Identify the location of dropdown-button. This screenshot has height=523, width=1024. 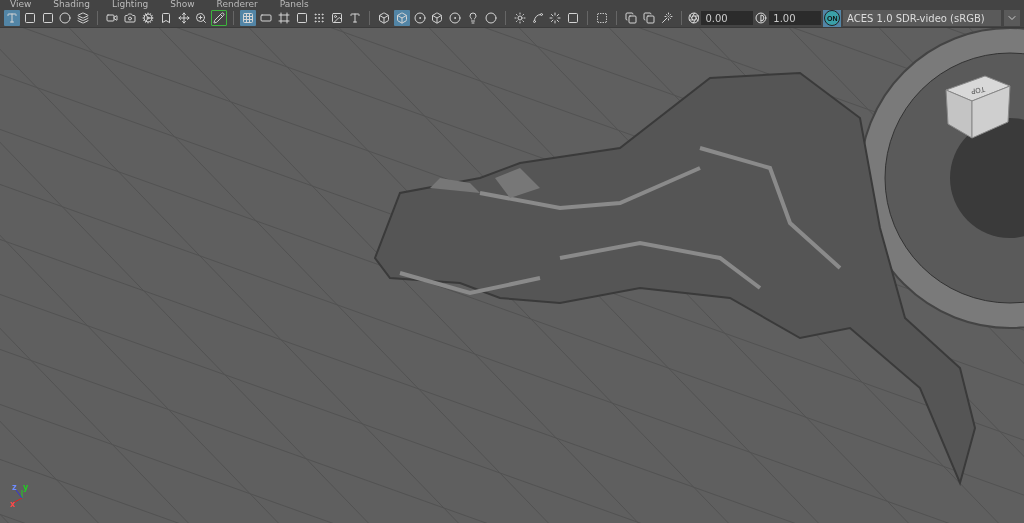
(1012, 18).